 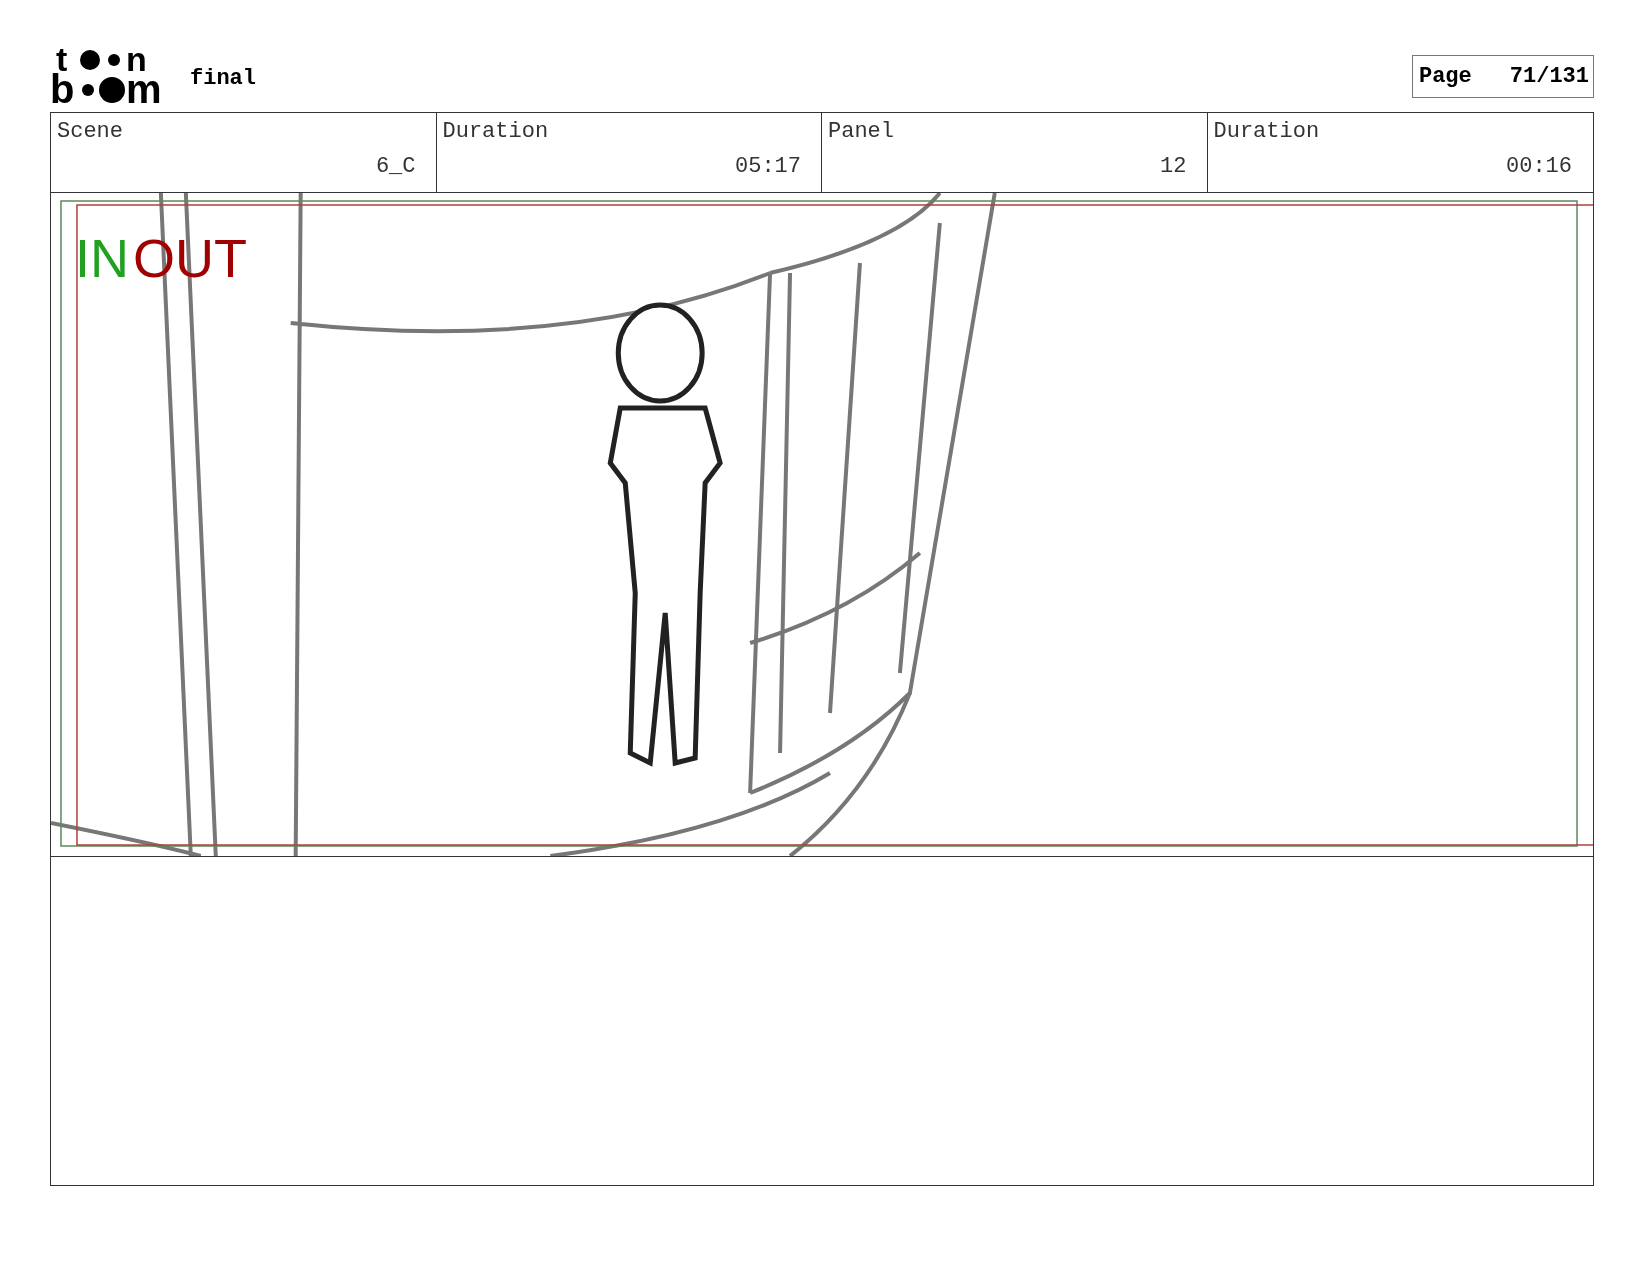 I want to click on field-value: 05:17, so click(x=768, y=166).